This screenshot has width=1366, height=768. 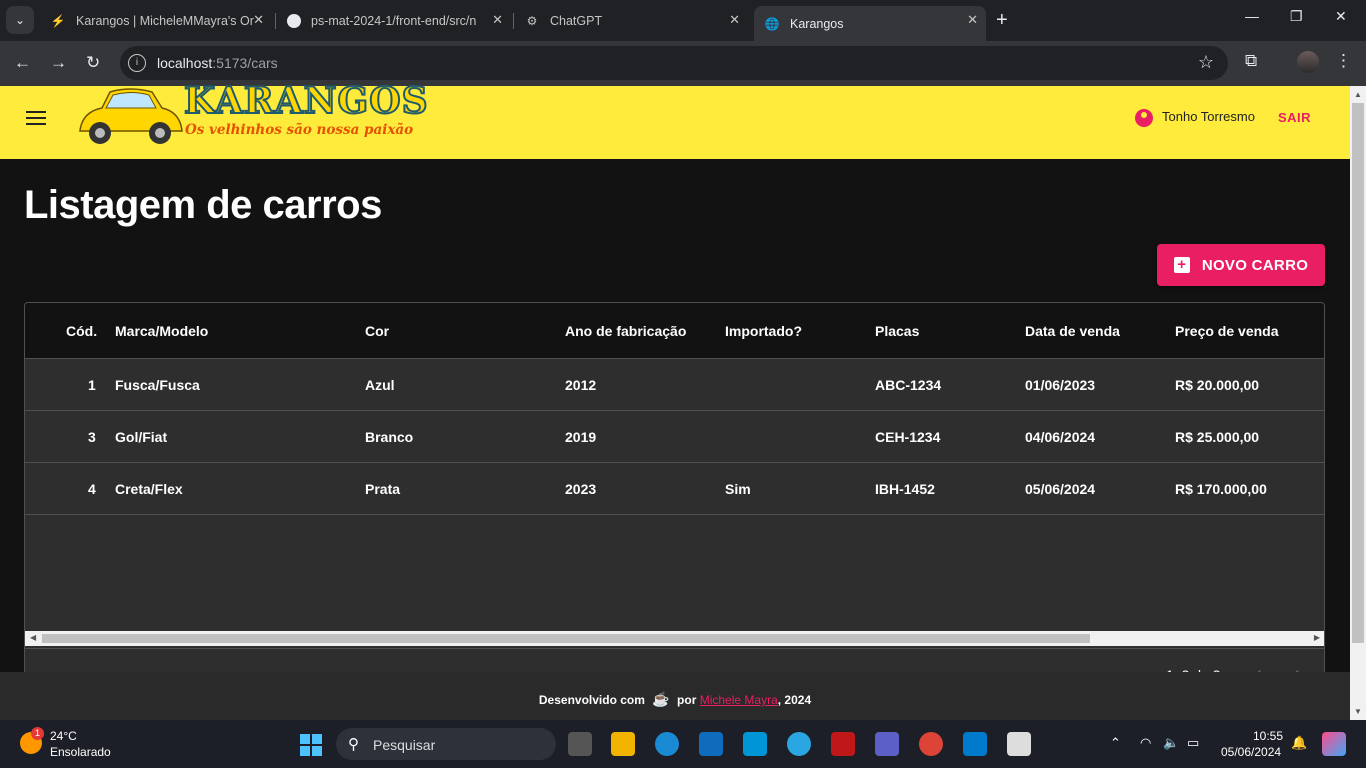 I want to click on column-header-plates: Placas, so click(x=897, y=331).